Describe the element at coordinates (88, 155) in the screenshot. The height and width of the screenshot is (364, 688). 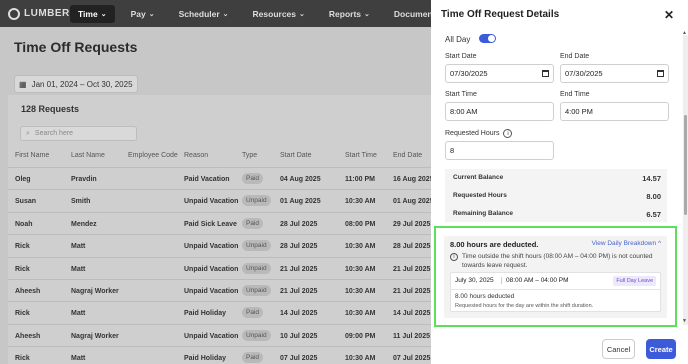
I see `column-header: Last Name` at that location.